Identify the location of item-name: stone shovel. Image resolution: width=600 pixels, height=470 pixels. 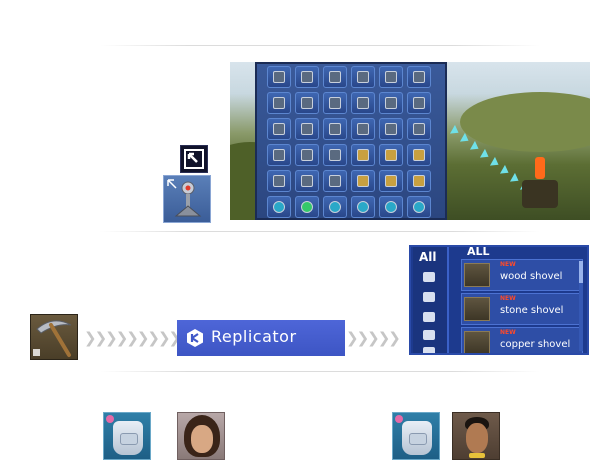
(532, 310).